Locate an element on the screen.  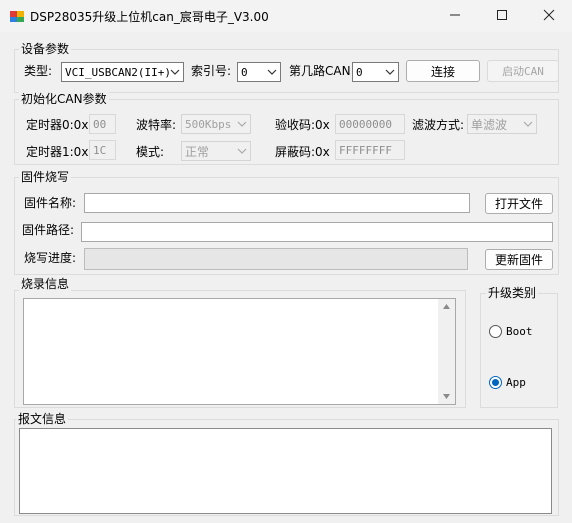
window-title: DSP28035升级上位机can_宸哥电子_V3.00 is located at coordinates (149, 17).